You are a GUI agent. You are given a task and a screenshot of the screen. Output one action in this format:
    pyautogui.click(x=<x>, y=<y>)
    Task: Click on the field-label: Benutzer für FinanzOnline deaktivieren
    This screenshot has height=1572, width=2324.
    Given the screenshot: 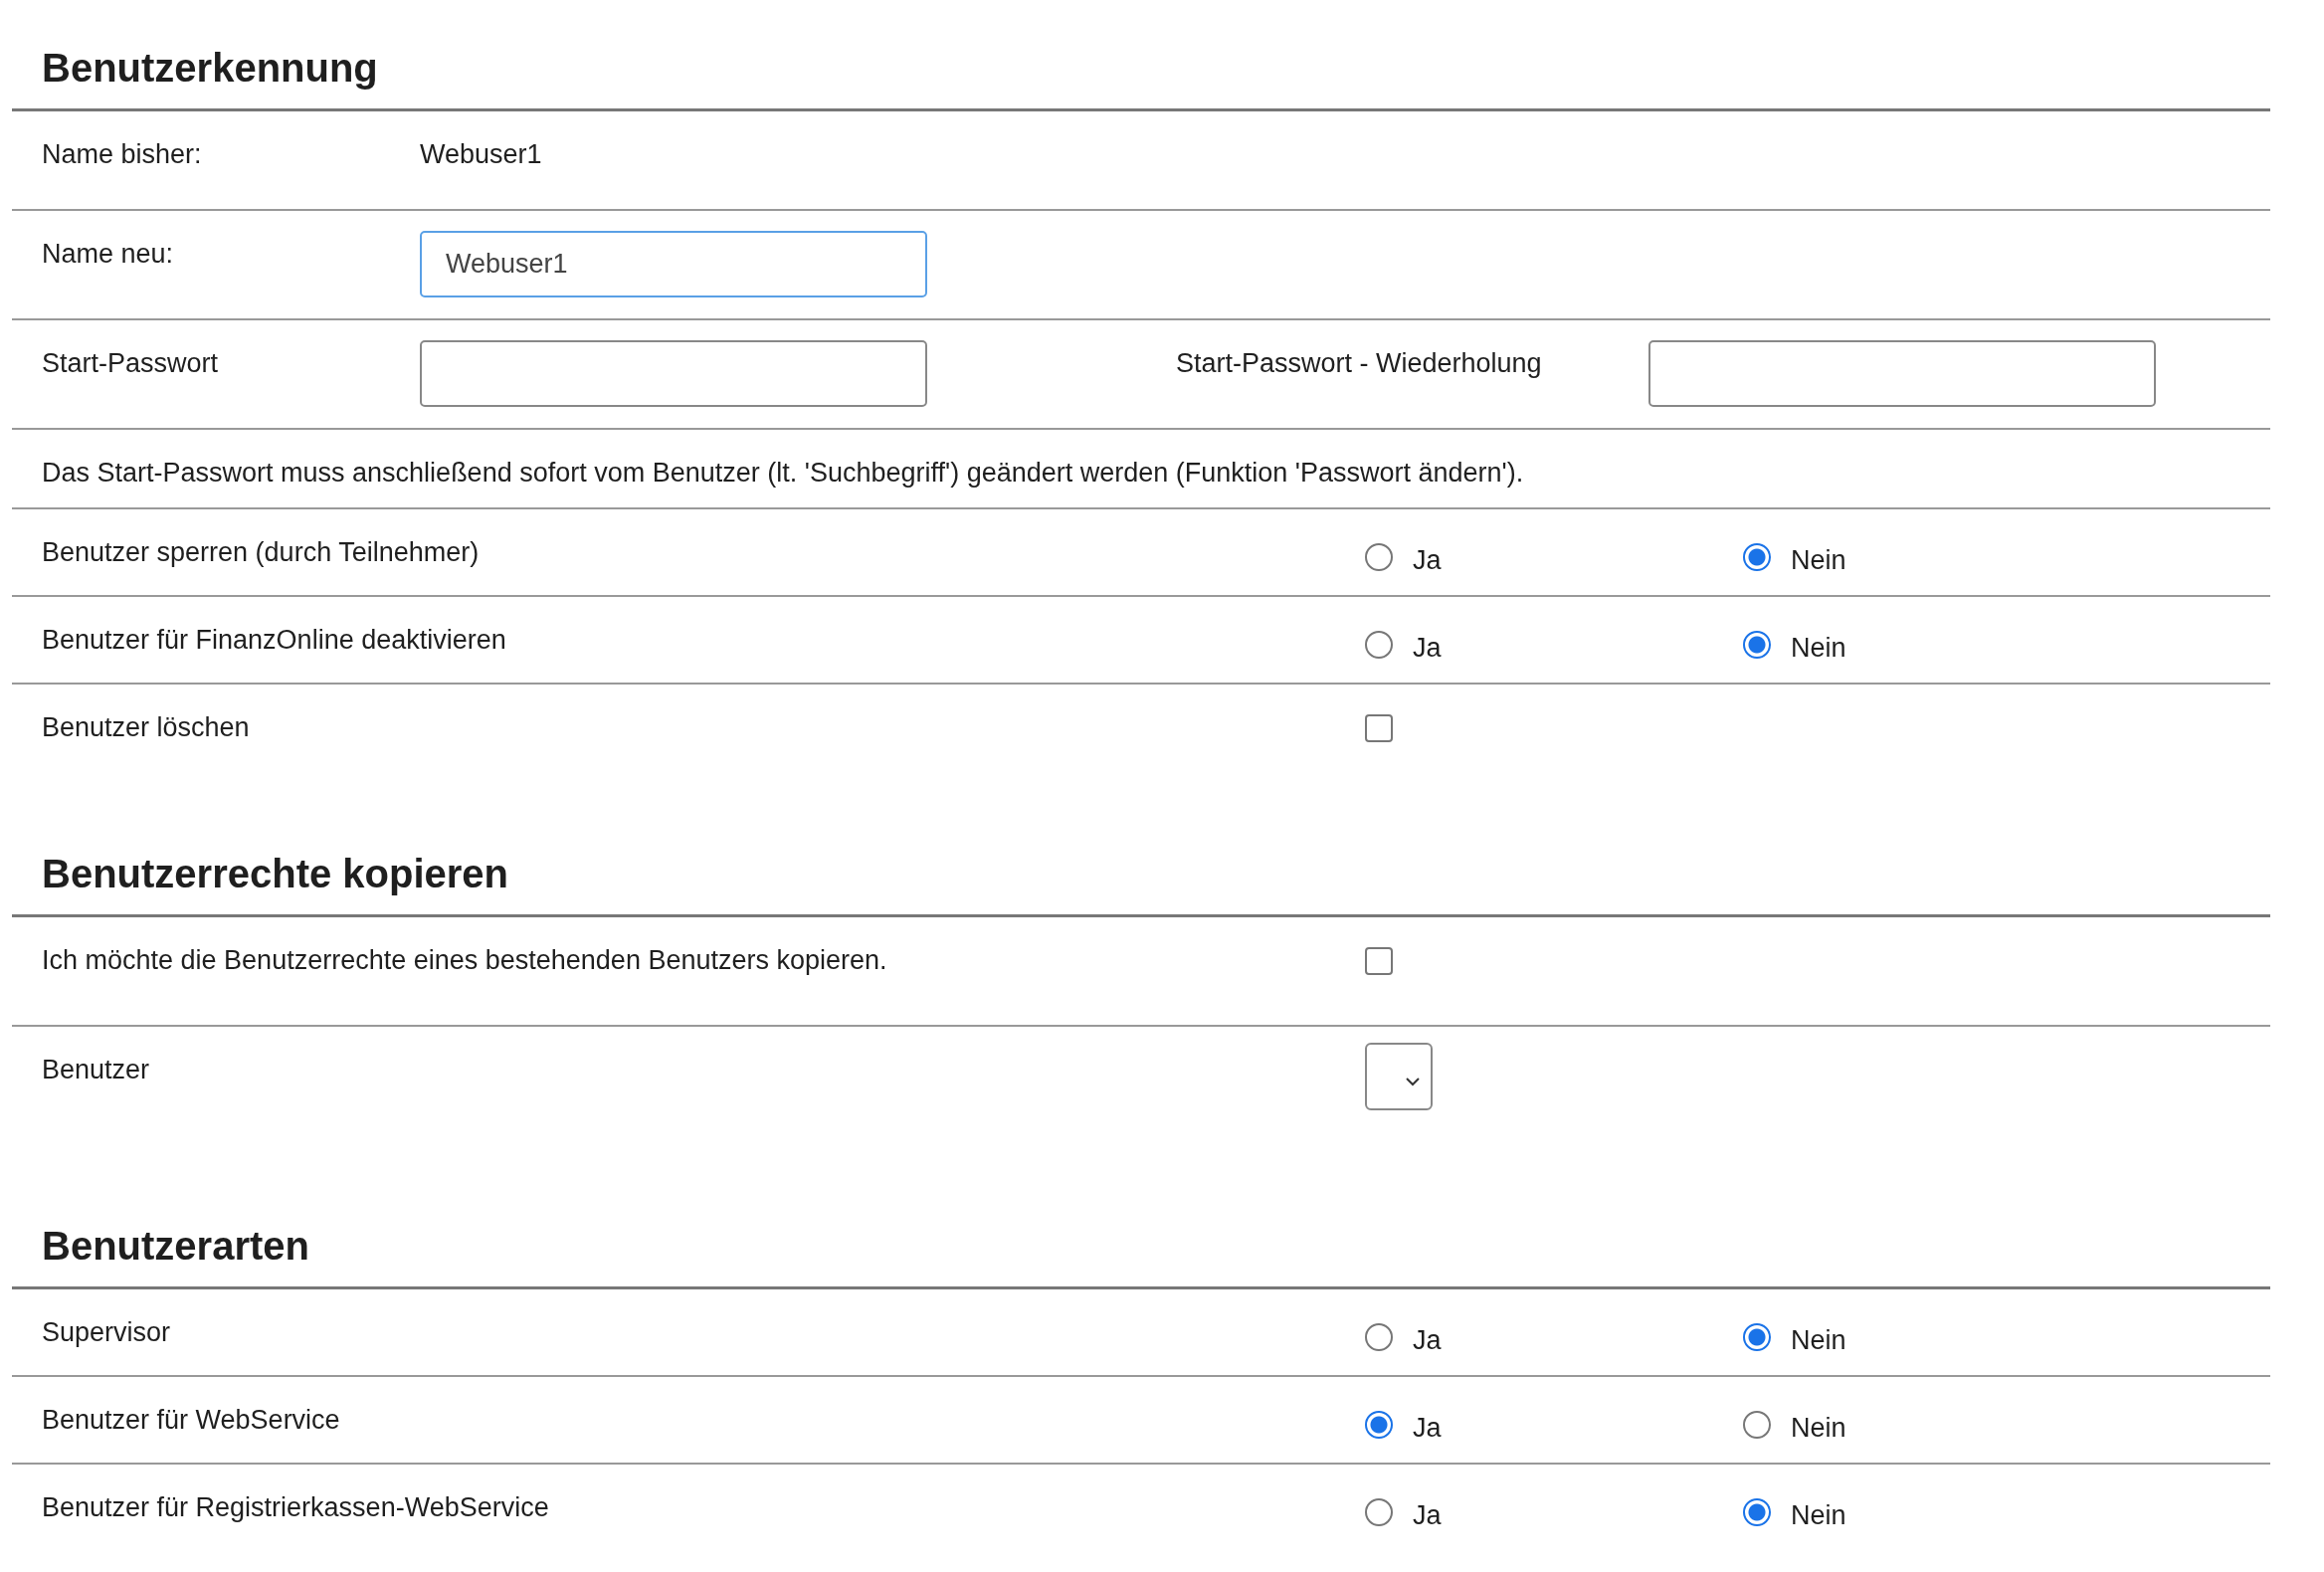 What is the action you would take?
    pyautogui.click(x=274, y=640)
    